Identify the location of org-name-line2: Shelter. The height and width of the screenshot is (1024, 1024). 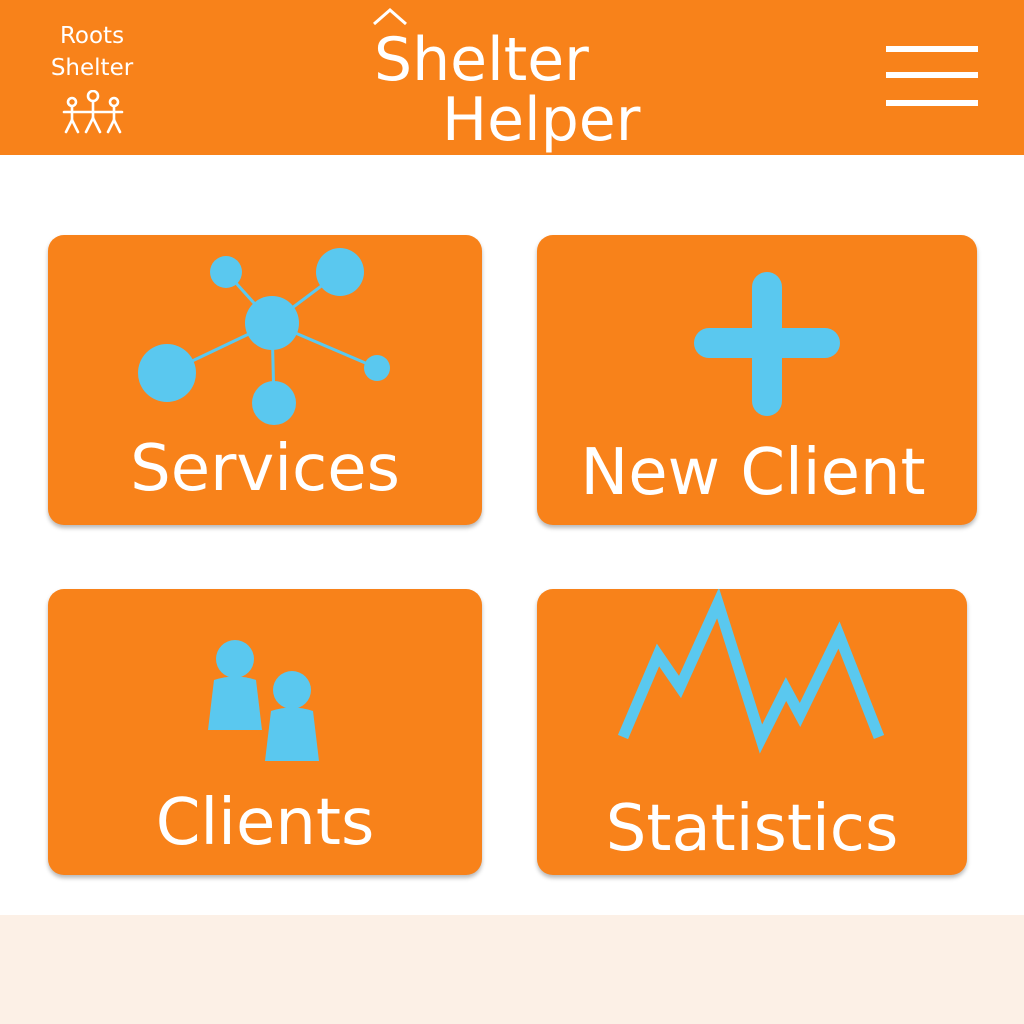
(92, 68).